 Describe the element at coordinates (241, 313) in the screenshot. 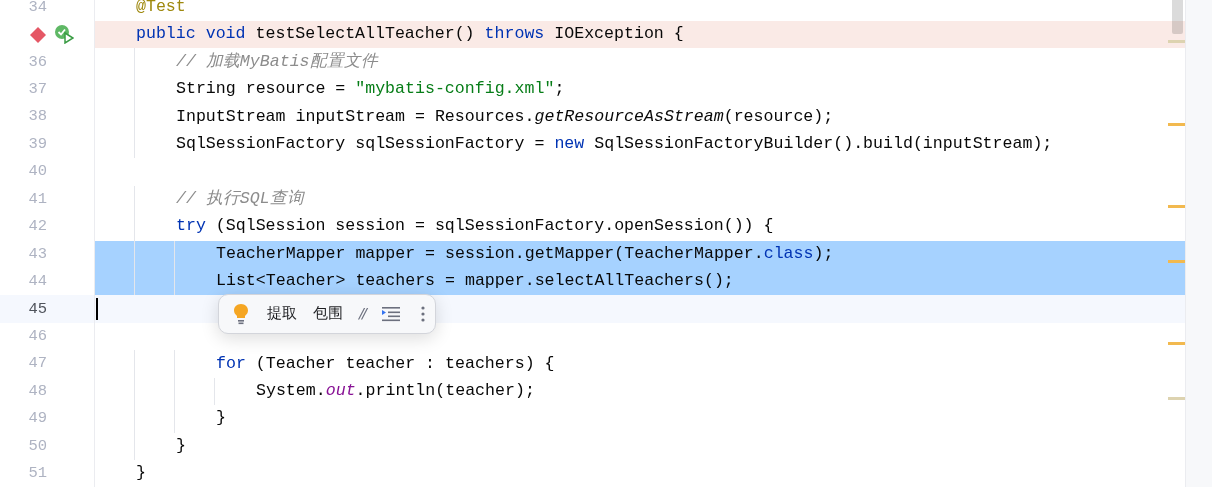

I see `lightbulb-icon` at that location.